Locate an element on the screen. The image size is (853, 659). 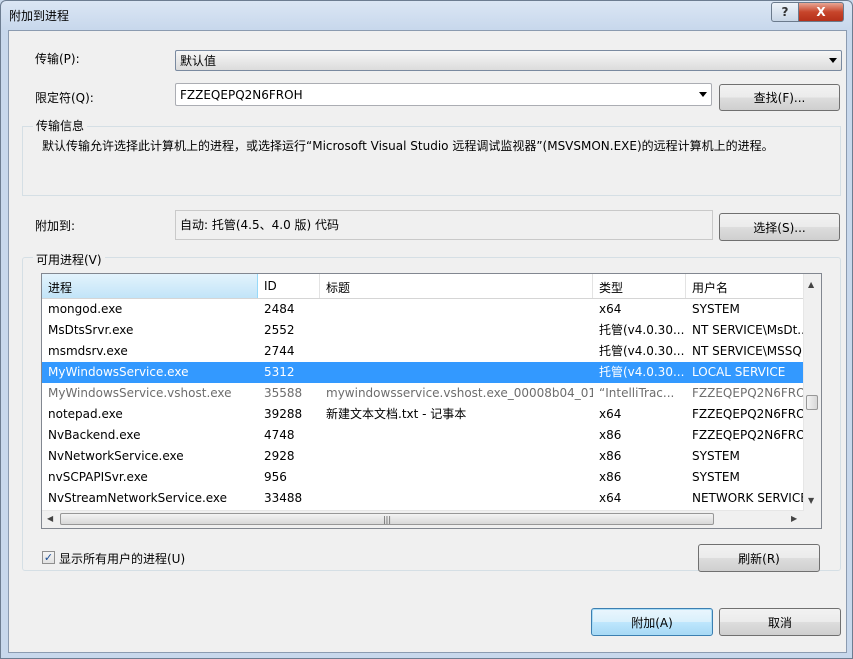
qualifier-value: FZZEQEPQ2N6FROH is located at coordinates (241, 94).